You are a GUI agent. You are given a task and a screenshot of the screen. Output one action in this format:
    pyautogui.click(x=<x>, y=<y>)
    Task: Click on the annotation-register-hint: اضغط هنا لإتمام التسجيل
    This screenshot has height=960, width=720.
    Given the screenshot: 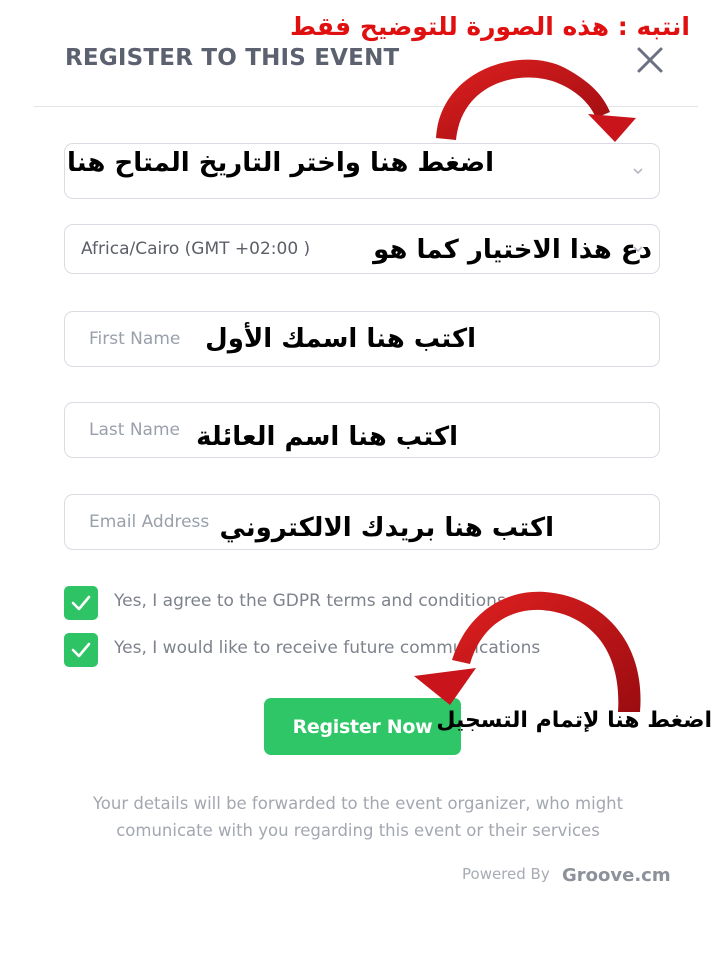 What is the action you would take?
    pyautogui.click(x=574, y=720)
    